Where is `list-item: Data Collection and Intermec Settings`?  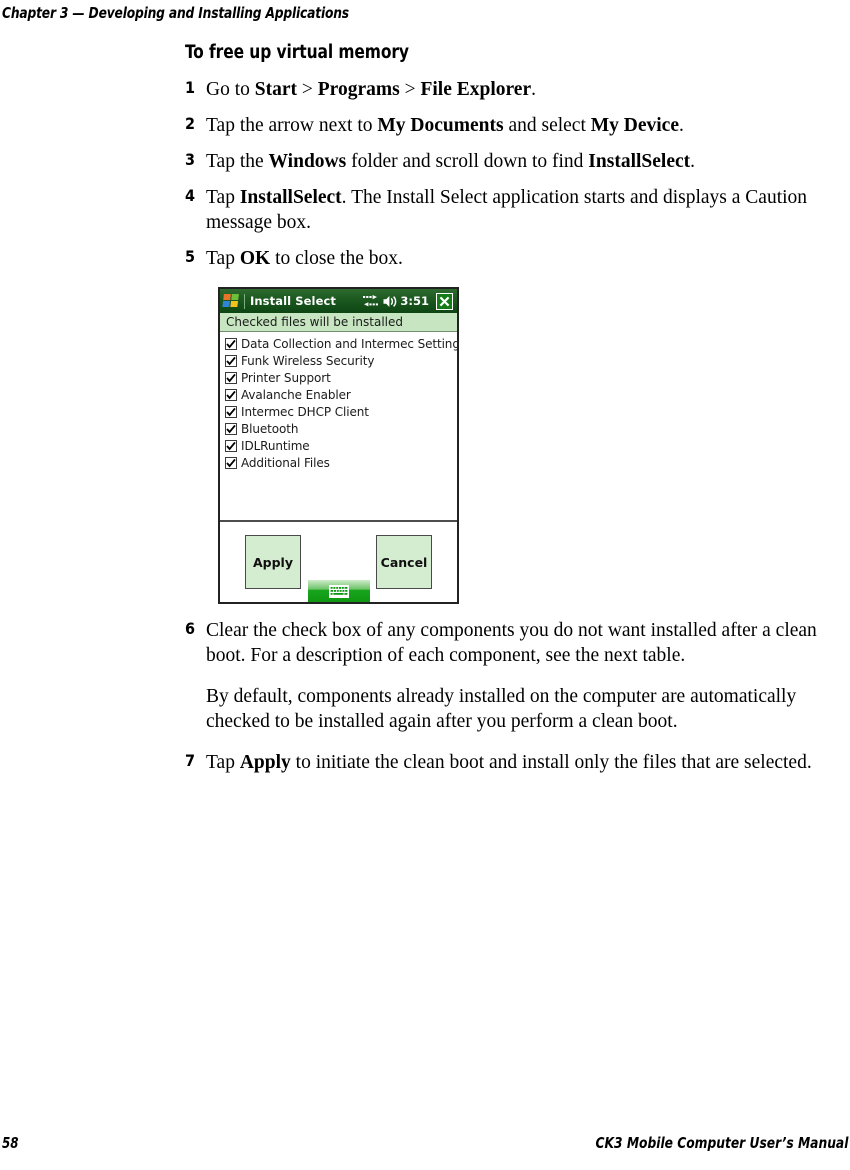
list-item: Data Collection and Intermec Settings is located at coordinates (341, 343).